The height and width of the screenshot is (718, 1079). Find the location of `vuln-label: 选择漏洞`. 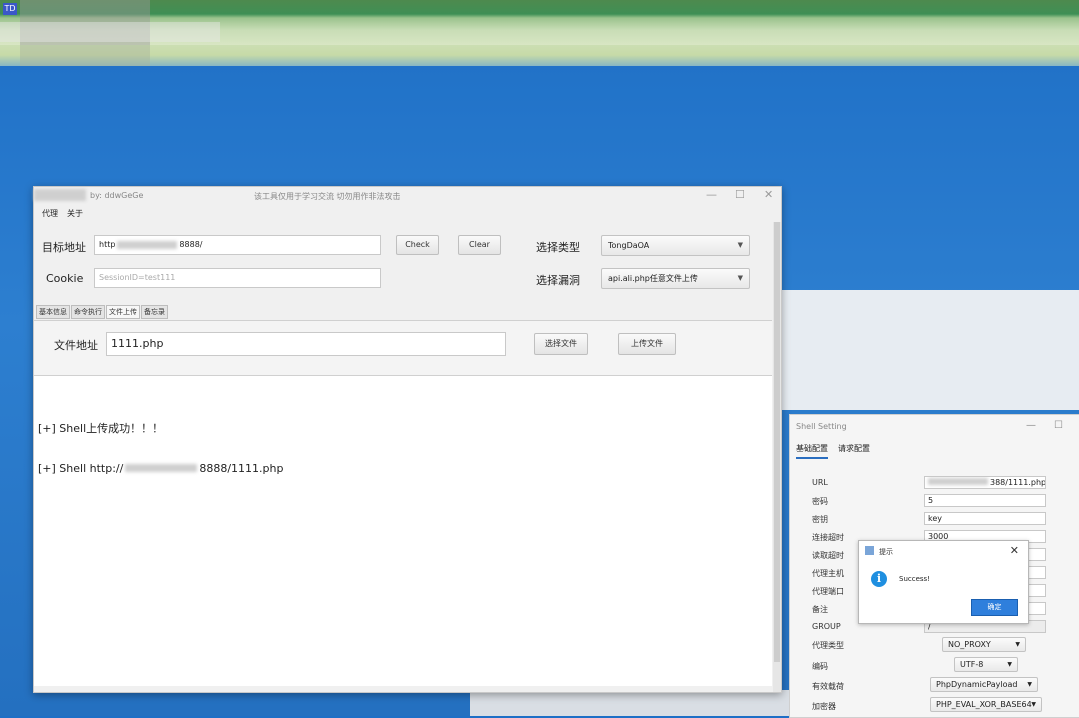

vuln-label: 选择漏洞 is located at coordinates (558, 280).